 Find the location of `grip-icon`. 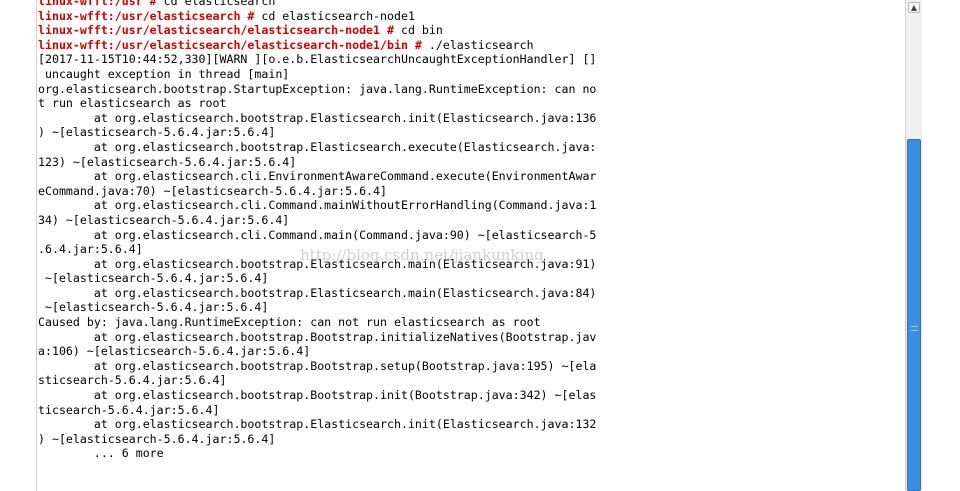

grip-icon is located at coordinates (914, 328).